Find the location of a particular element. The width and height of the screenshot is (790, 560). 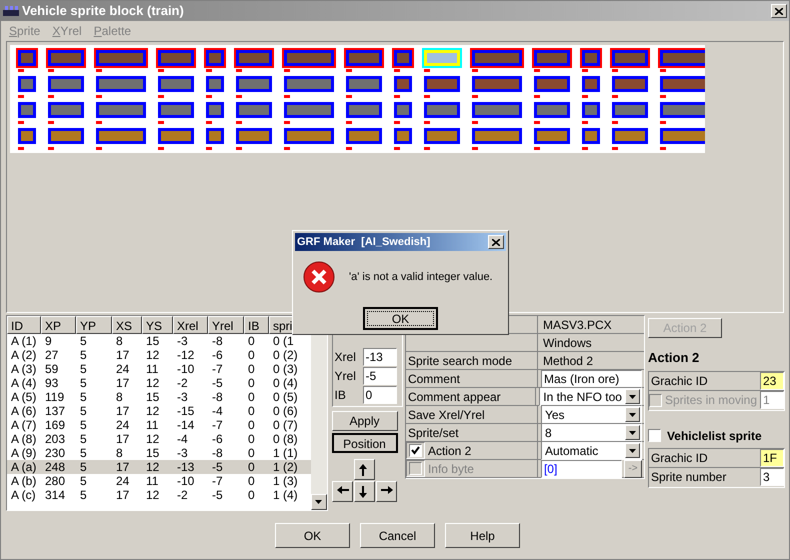

column-header: YP is located at coordinates (94, 325).